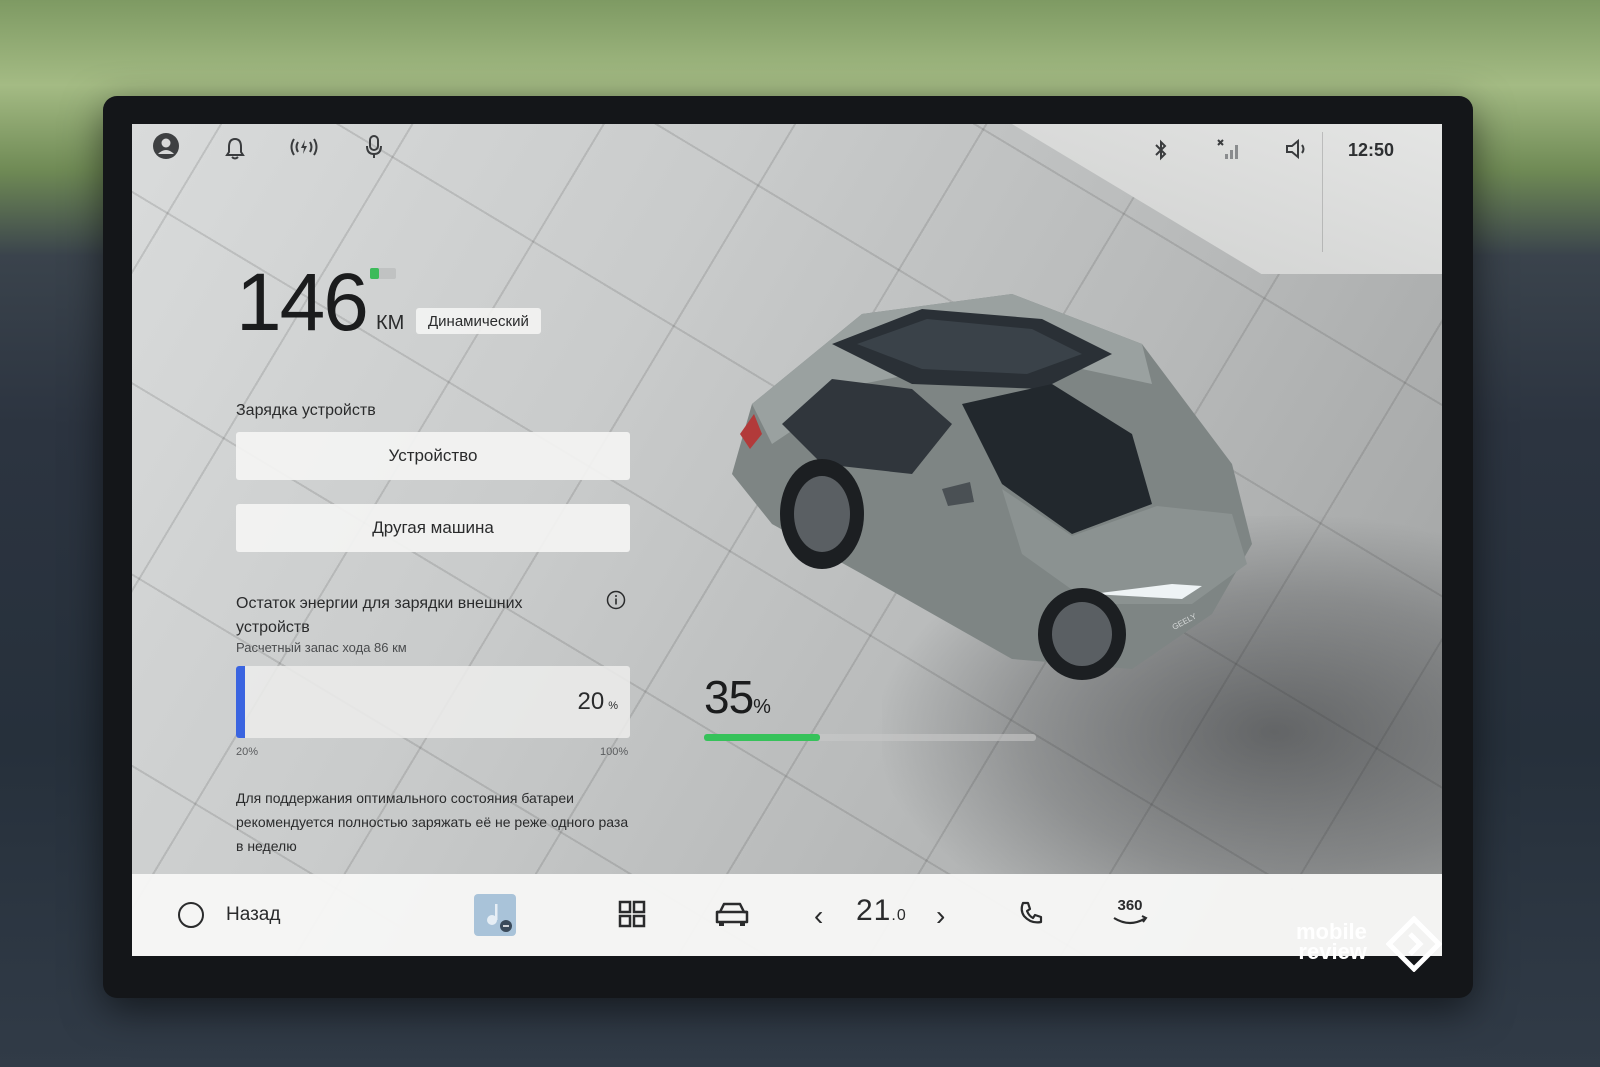  I want to click on camera-360-button: 360, so click(1130, 912).